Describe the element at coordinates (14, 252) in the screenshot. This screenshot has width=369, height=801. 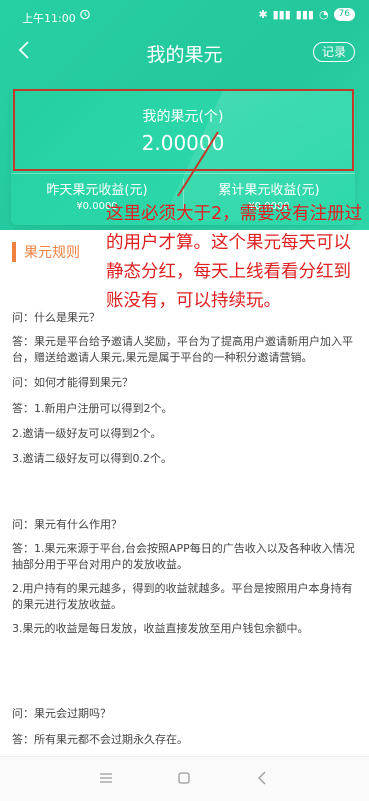
I see `section-marker` at that location.